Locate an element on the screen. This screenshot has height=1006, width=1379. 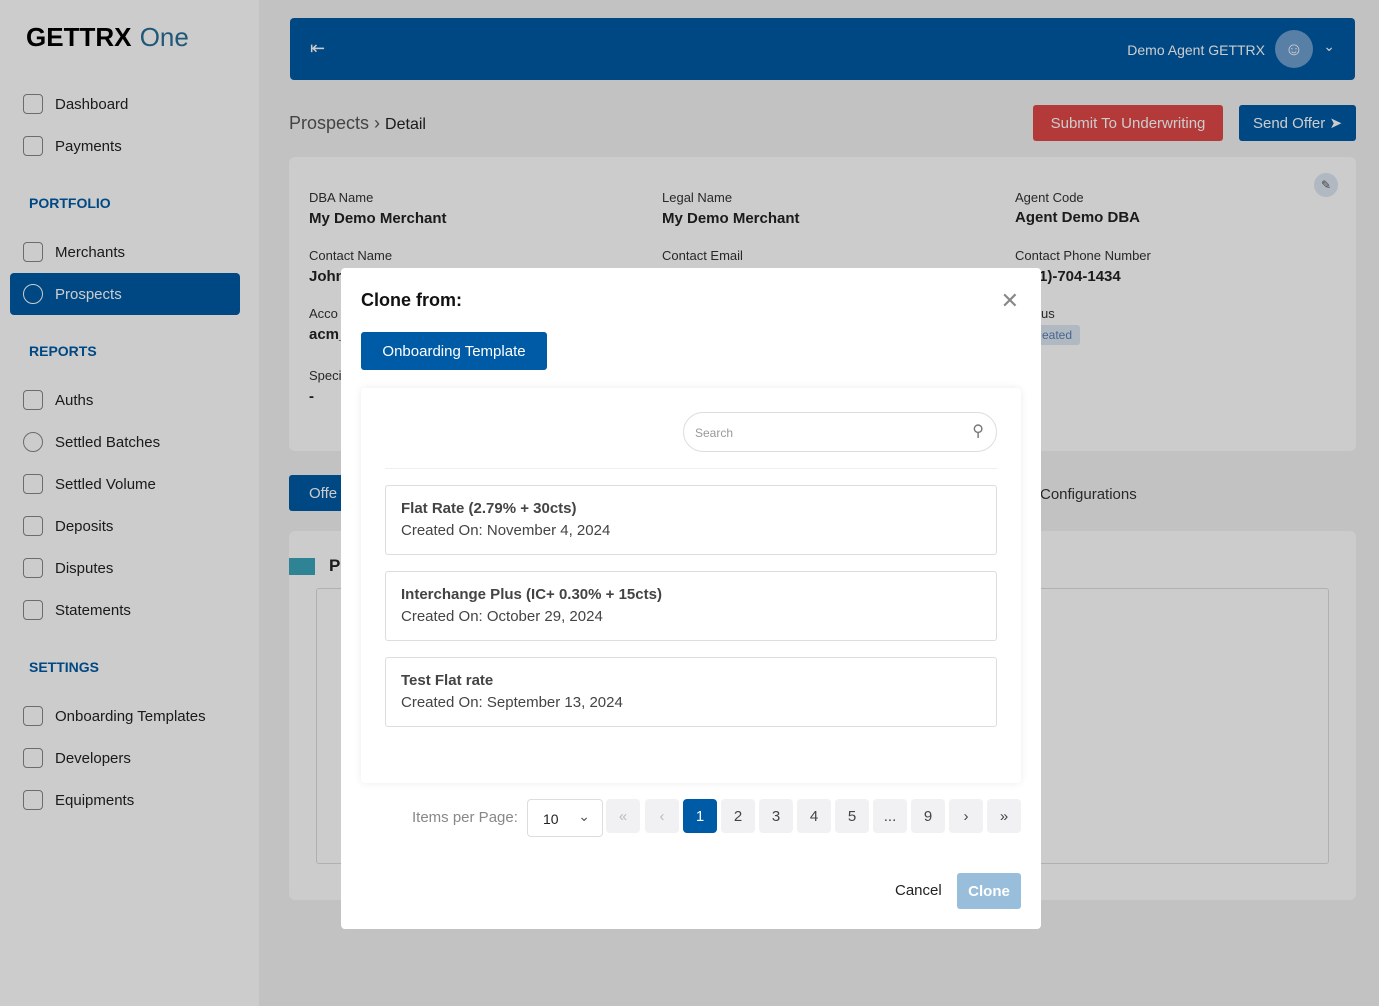
page-button: 5 is located at coordinates (852, 816).